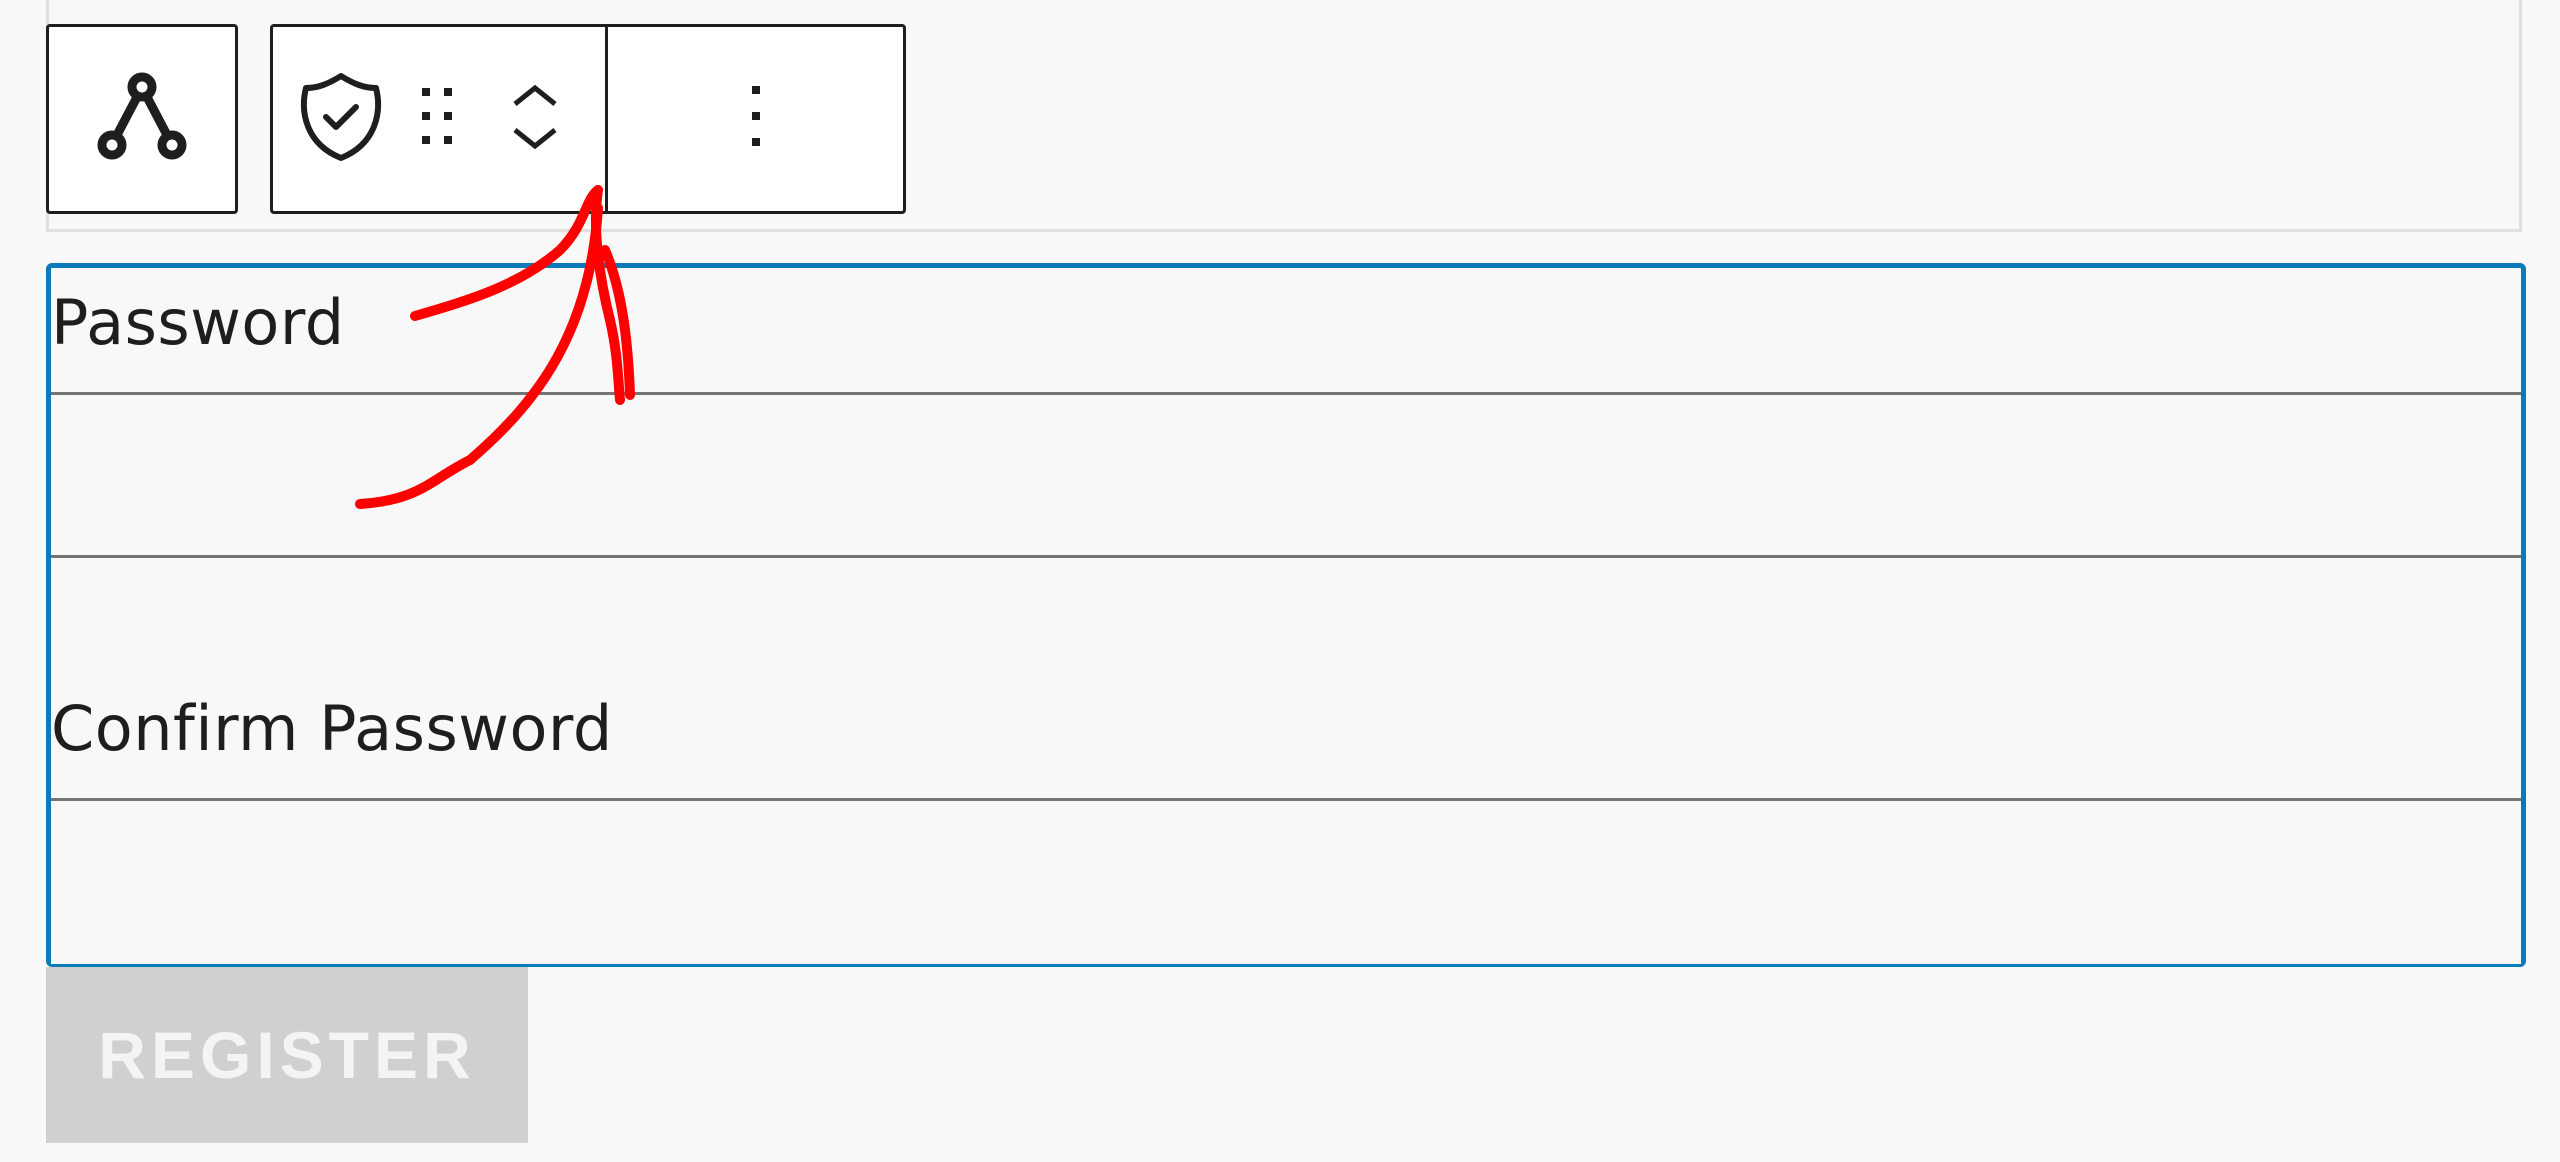  Describe the element at coordinates (1286, 881) in the screenshot. I see `confirm-password-input` at that location.